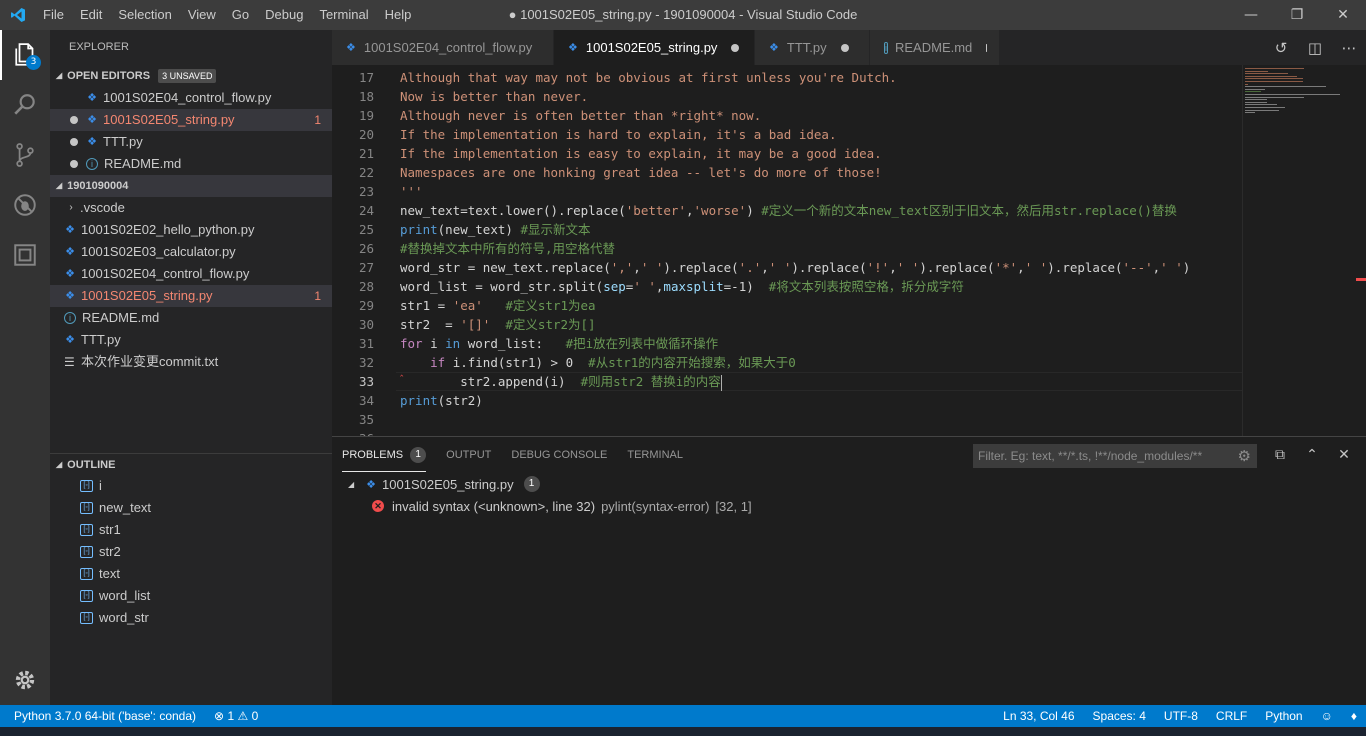 The width and height of the screenshot is (1366, 736). I want to click on code-line: 34 print(str2), so click(787, 400).